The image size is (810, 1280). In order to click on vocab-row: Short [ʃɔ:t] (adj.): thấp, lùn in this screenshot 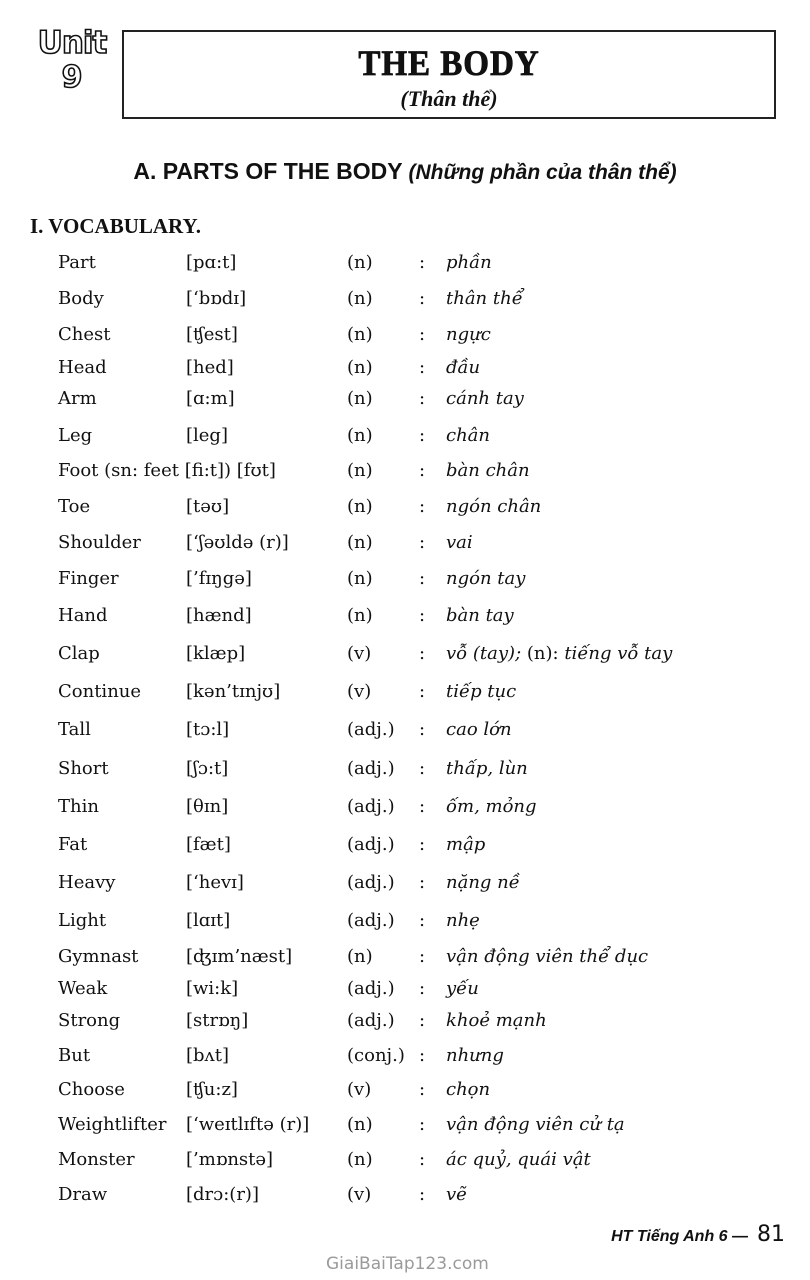, I will do `click(418, 769)`.